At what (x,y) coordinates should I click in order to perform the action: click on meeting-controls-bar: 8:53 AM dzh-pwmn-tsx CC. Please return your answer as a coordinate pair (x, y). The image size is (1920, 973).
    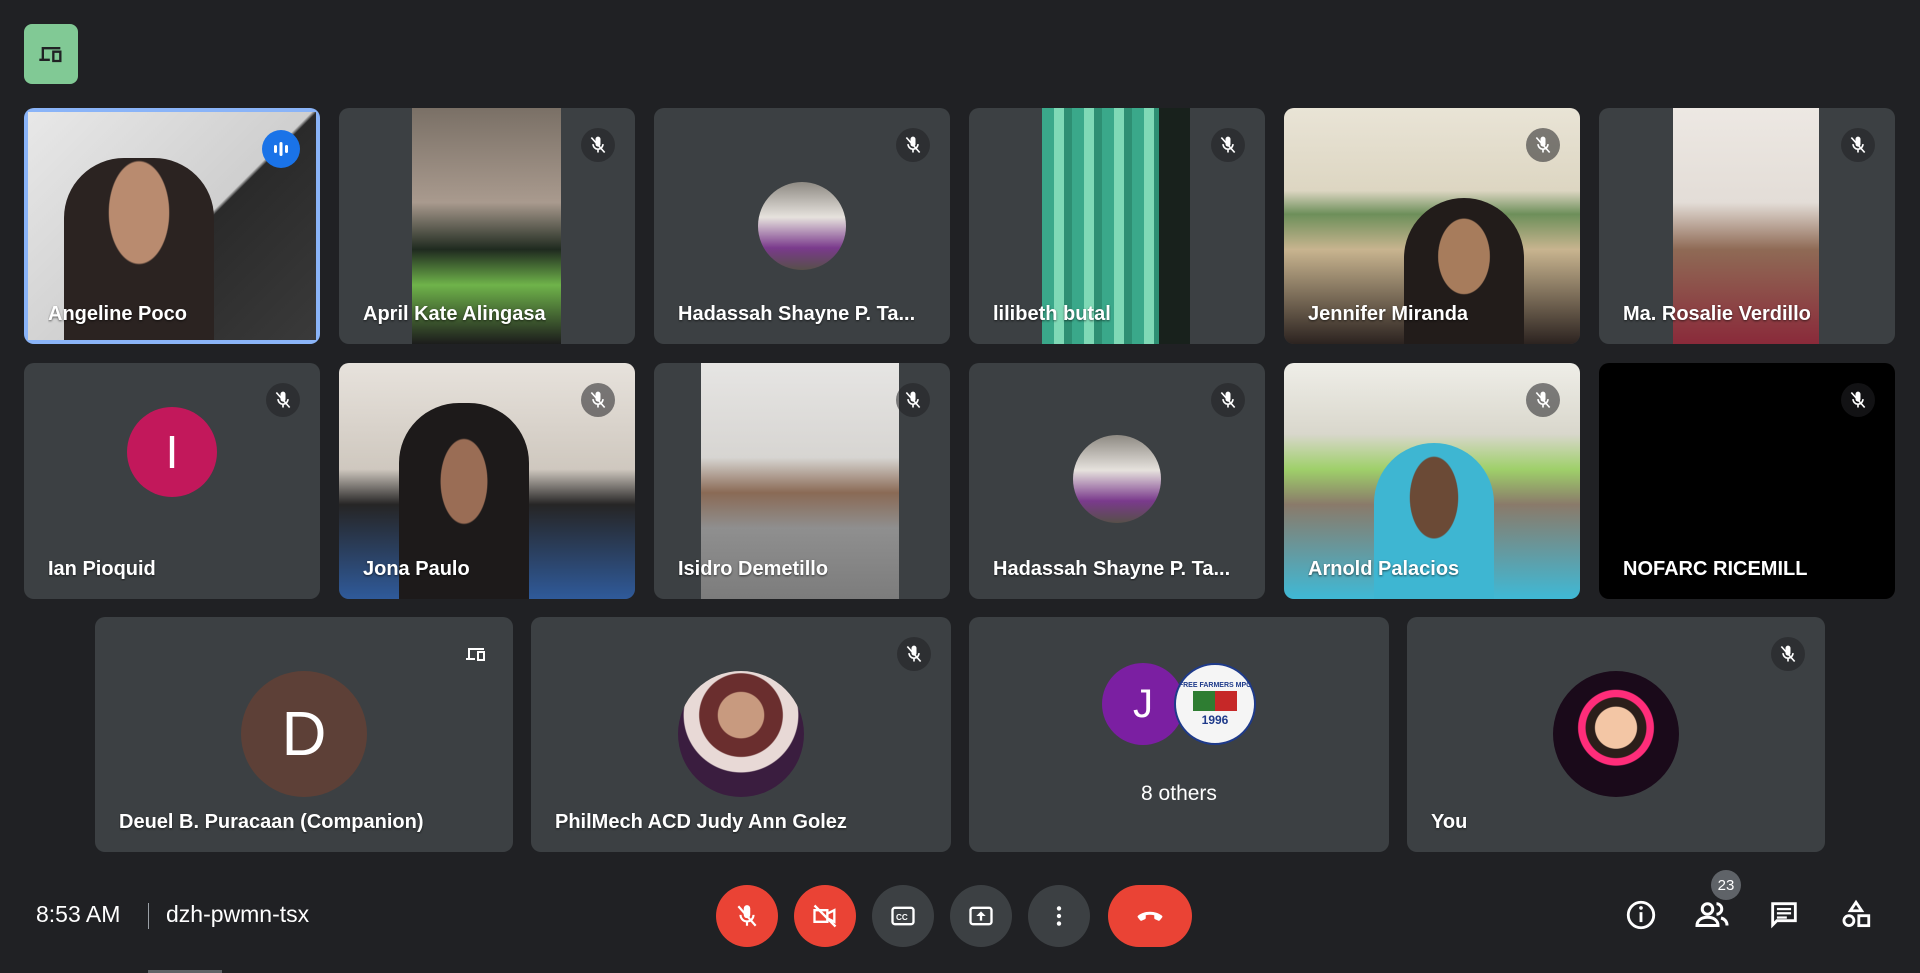
    Looking at the image, I should click on (960, 918).